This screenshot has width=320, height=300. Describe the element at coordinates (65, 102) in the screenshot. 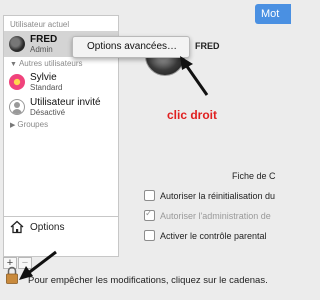

I see `user-name: Utilisateur invité` at that location.